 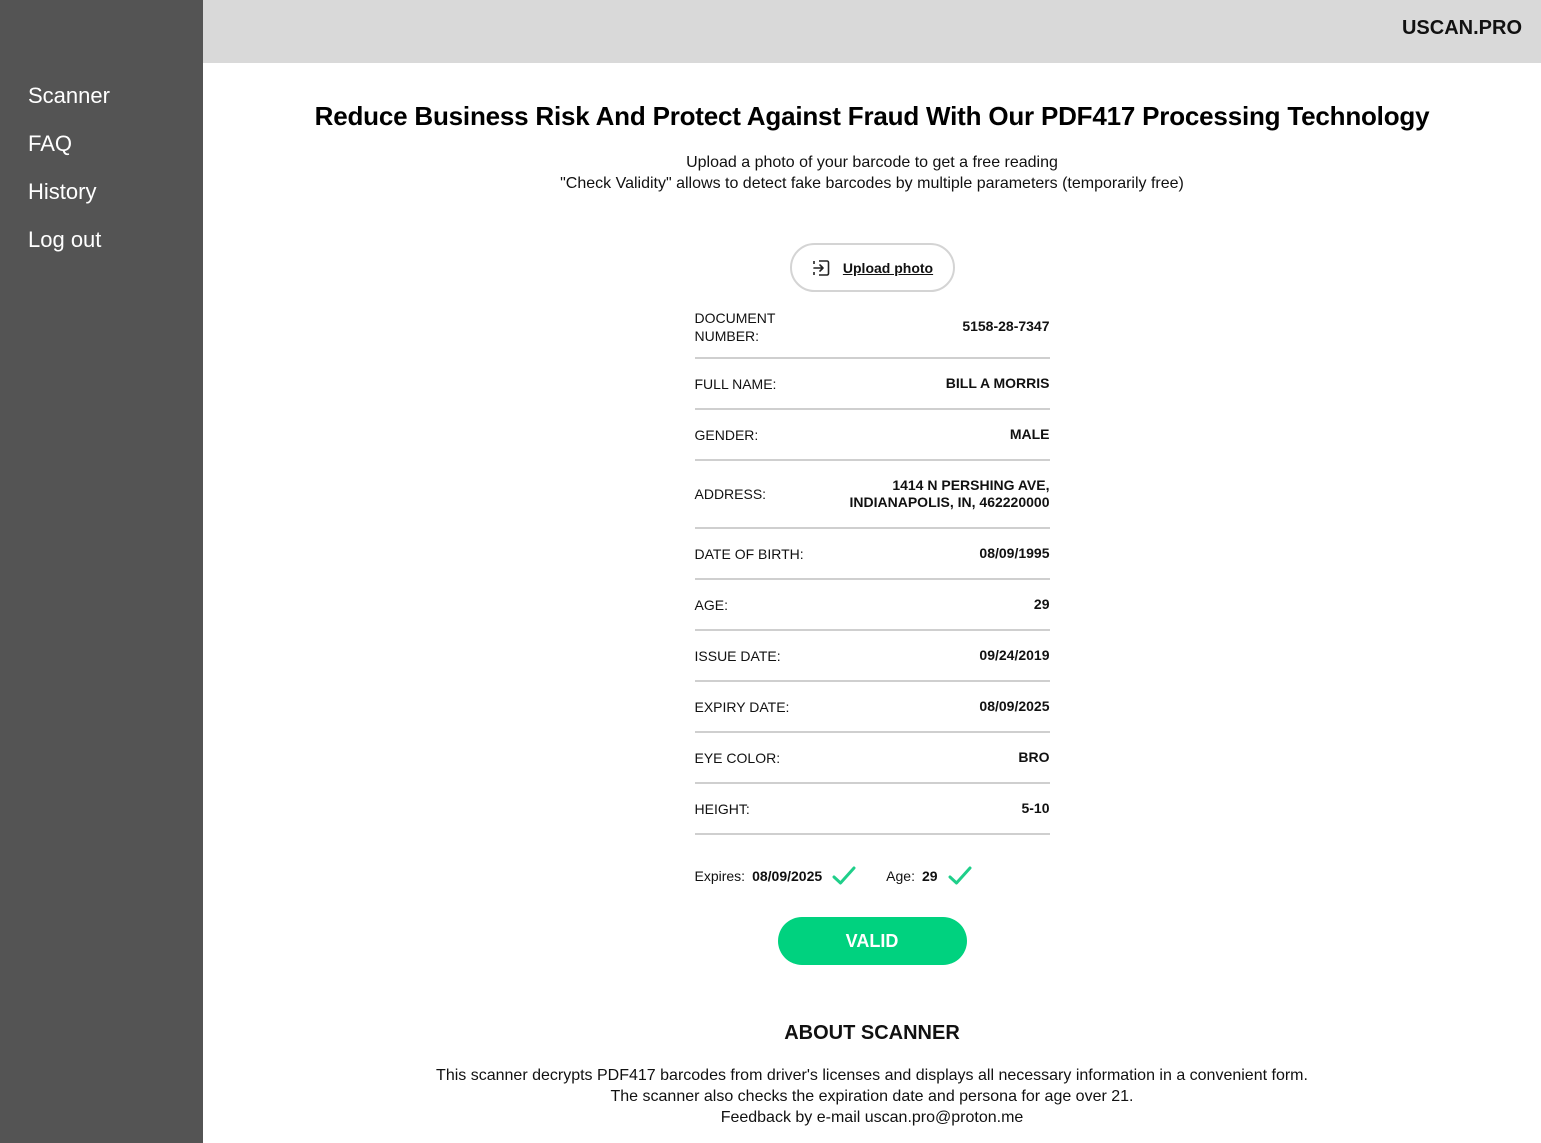 What do you see at coordinates (101, 248) in the screenshot?
I see `sidebar-item-logout: Log out` at bounding box center [101, 248].